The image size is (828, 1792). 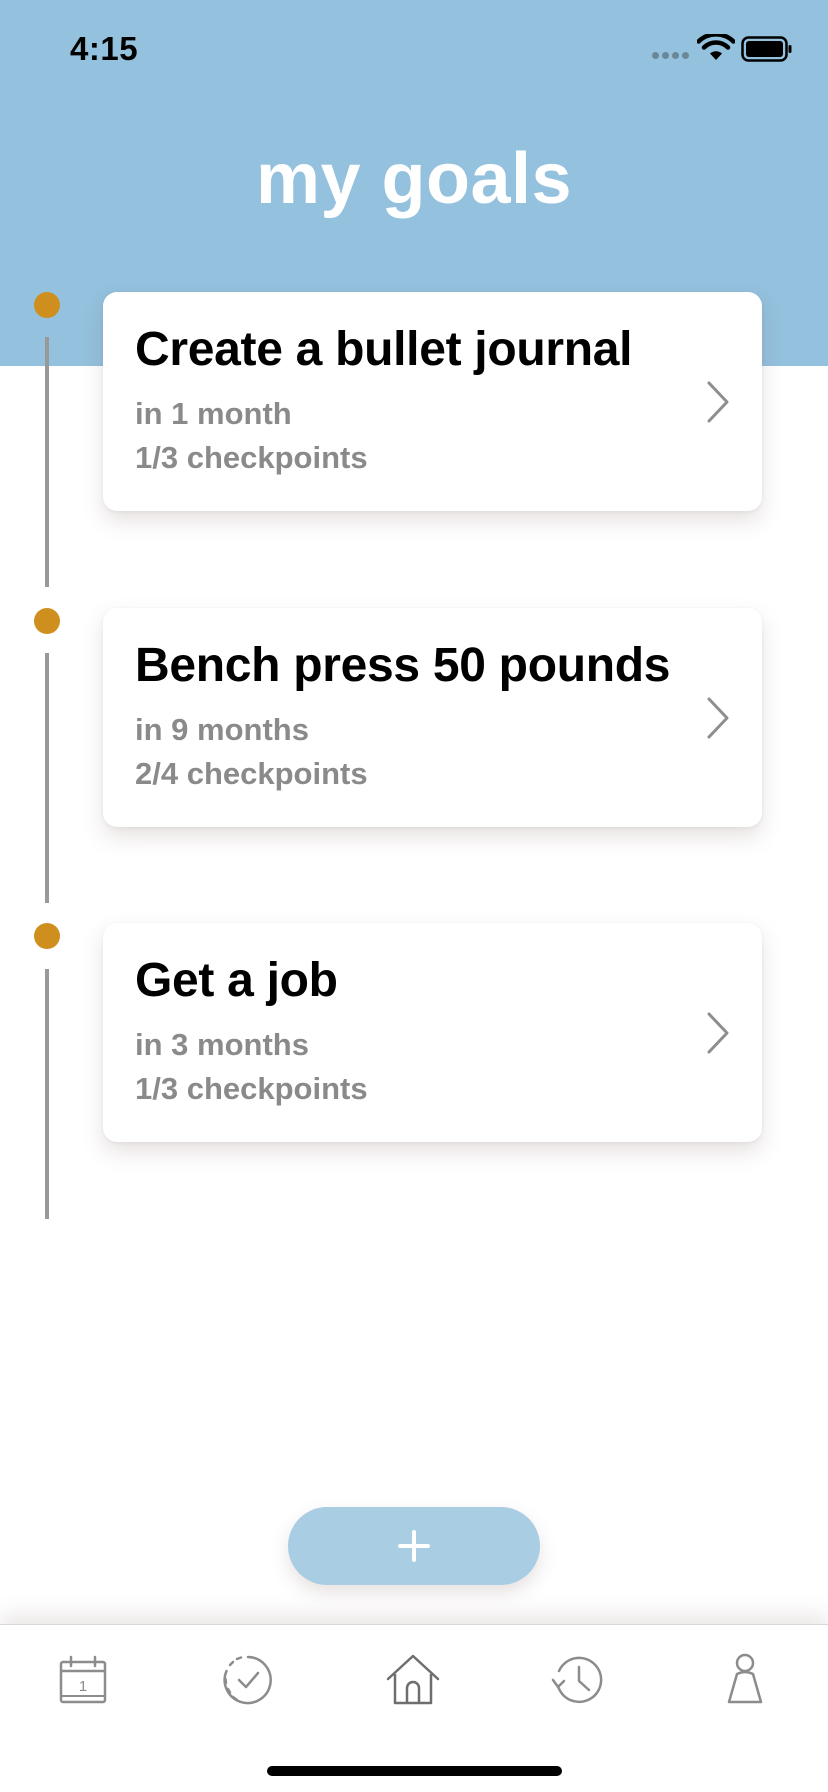 What do you see at coordinates (222, 1044) in the screenshot?
I see `goal-timeframe: in 3 months` at bounding box center [222, 1044].